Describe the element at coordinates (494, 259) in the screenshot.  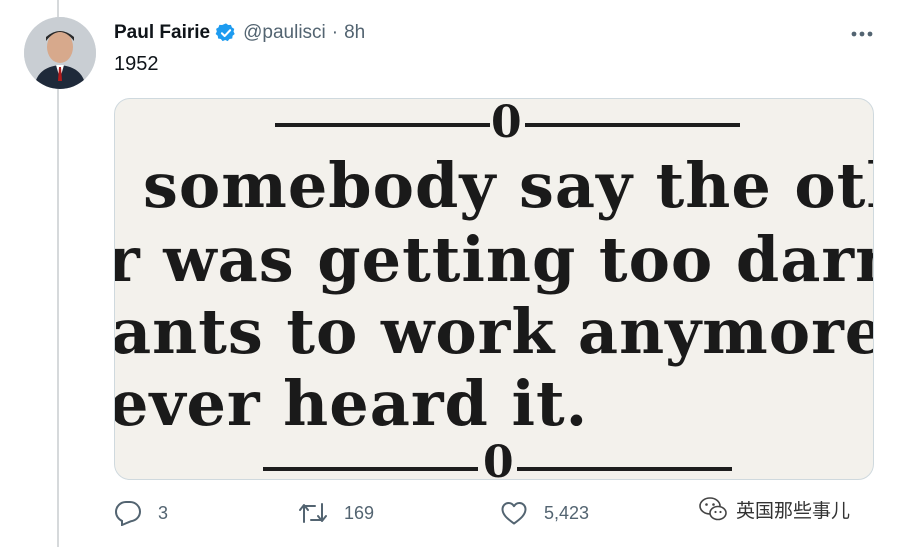
I see `clipping-line-2: r was getting too darne` at that location.